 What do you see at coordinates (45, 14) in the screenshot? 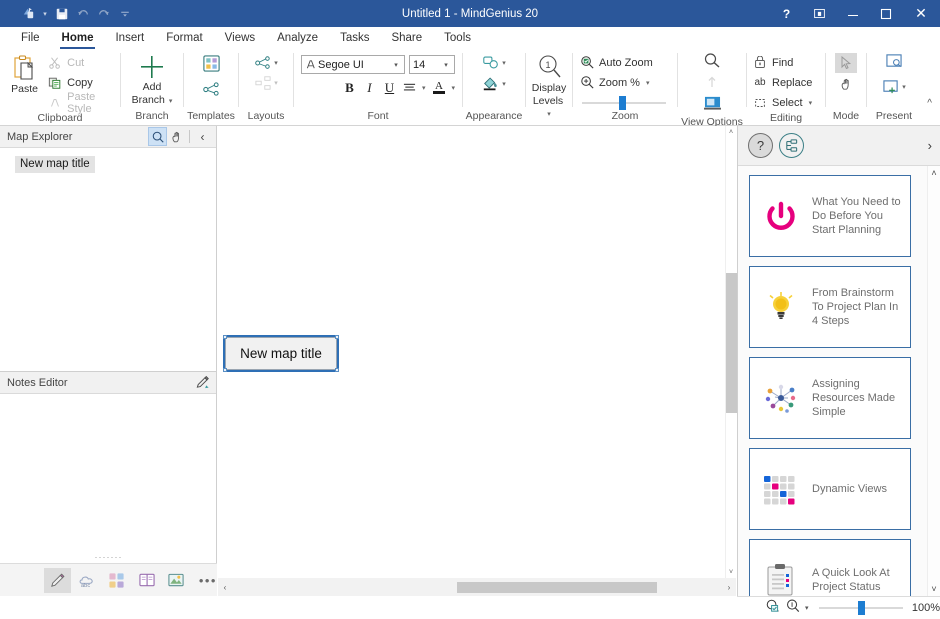
I see `qat-logo-caret-icon: ▾` at bounding box center [45, 14].